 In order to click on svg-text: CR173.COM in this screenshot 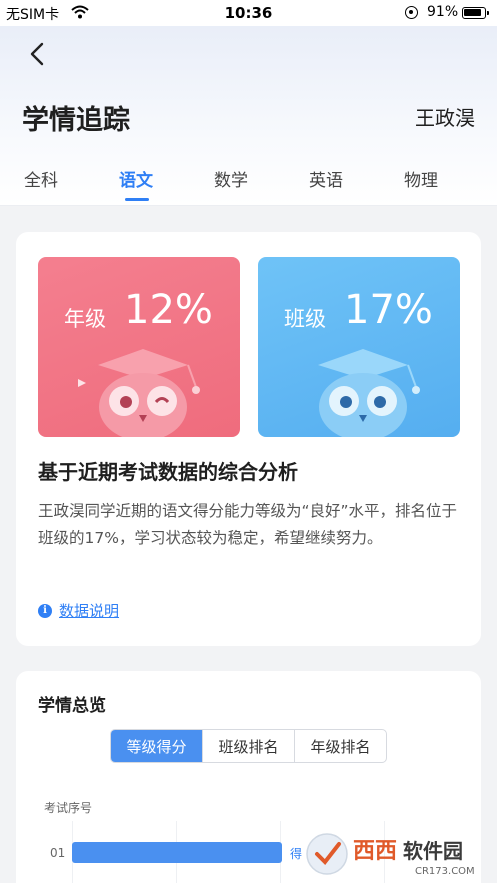, I will do `click(445, 871)`.